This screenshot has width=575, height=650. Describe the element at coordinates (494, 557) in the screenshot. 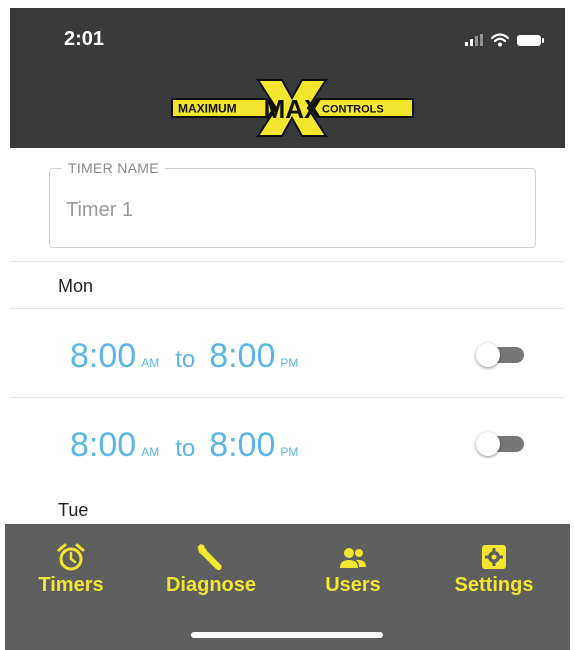

I see `gear-icon` at that location.